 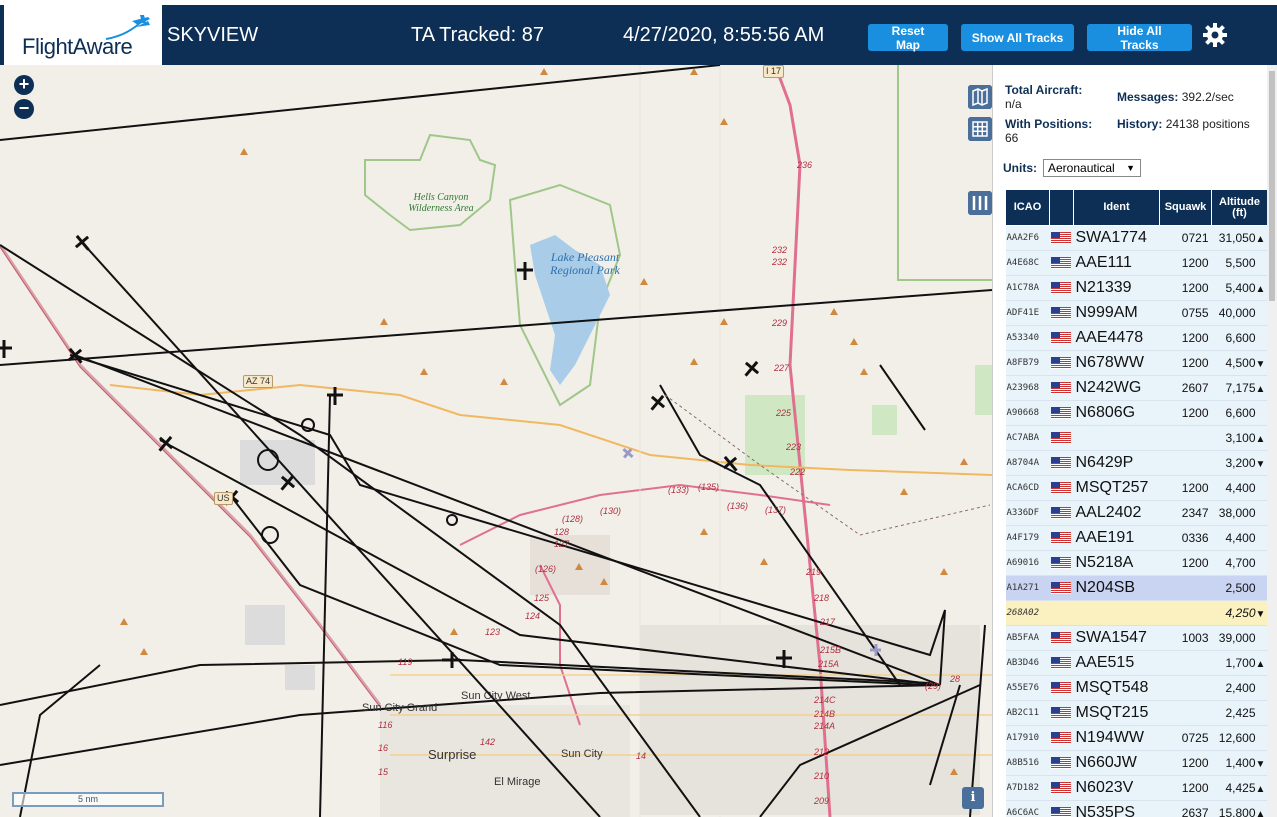 What do you see at coordinates (1239, 413) in the screenshot?
I see `altitude-cell: 6,600` at bounding box center [1239, 413].